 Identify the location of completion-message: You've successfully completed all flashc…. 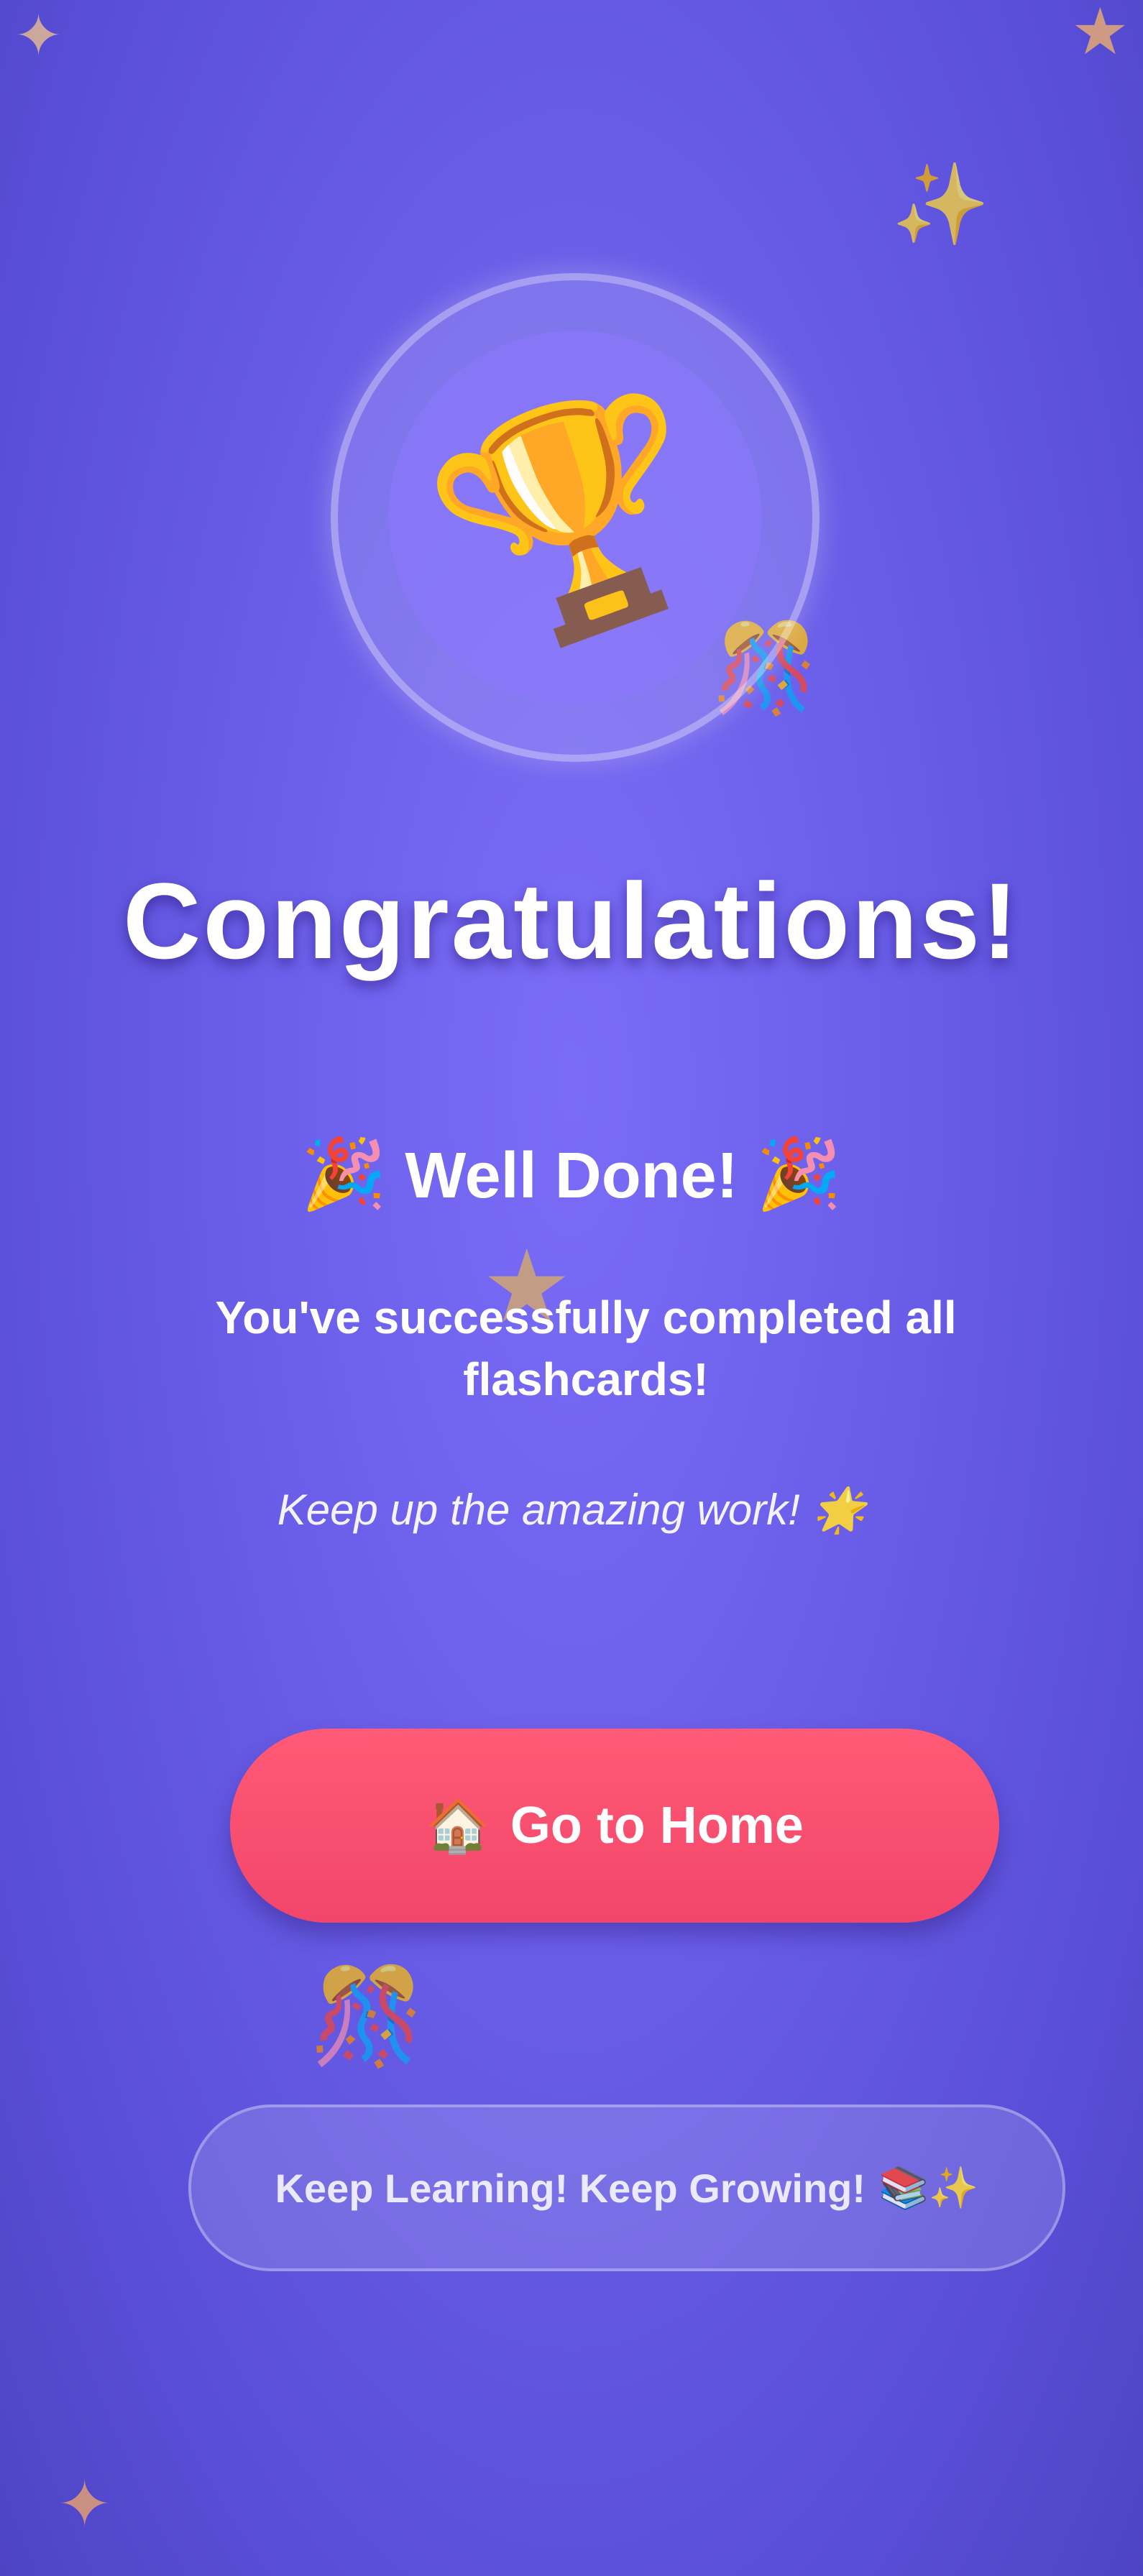
(586, 1349).